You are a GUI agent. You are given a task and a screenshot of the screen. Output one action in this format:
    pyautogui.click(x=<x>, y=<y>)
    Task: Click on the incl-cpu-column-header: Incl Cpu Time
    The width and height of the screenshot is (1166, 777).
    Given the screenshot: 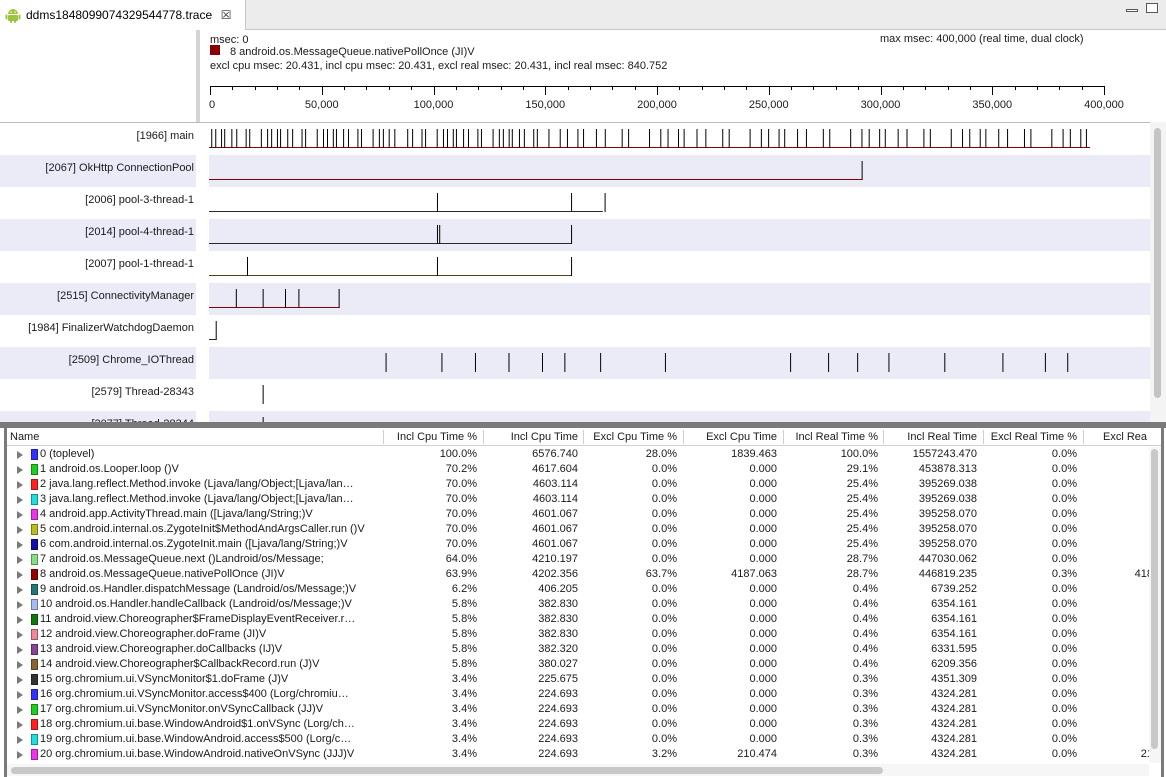 What is the action you would take?
    pyautogui.click(x=532, y=437)
    